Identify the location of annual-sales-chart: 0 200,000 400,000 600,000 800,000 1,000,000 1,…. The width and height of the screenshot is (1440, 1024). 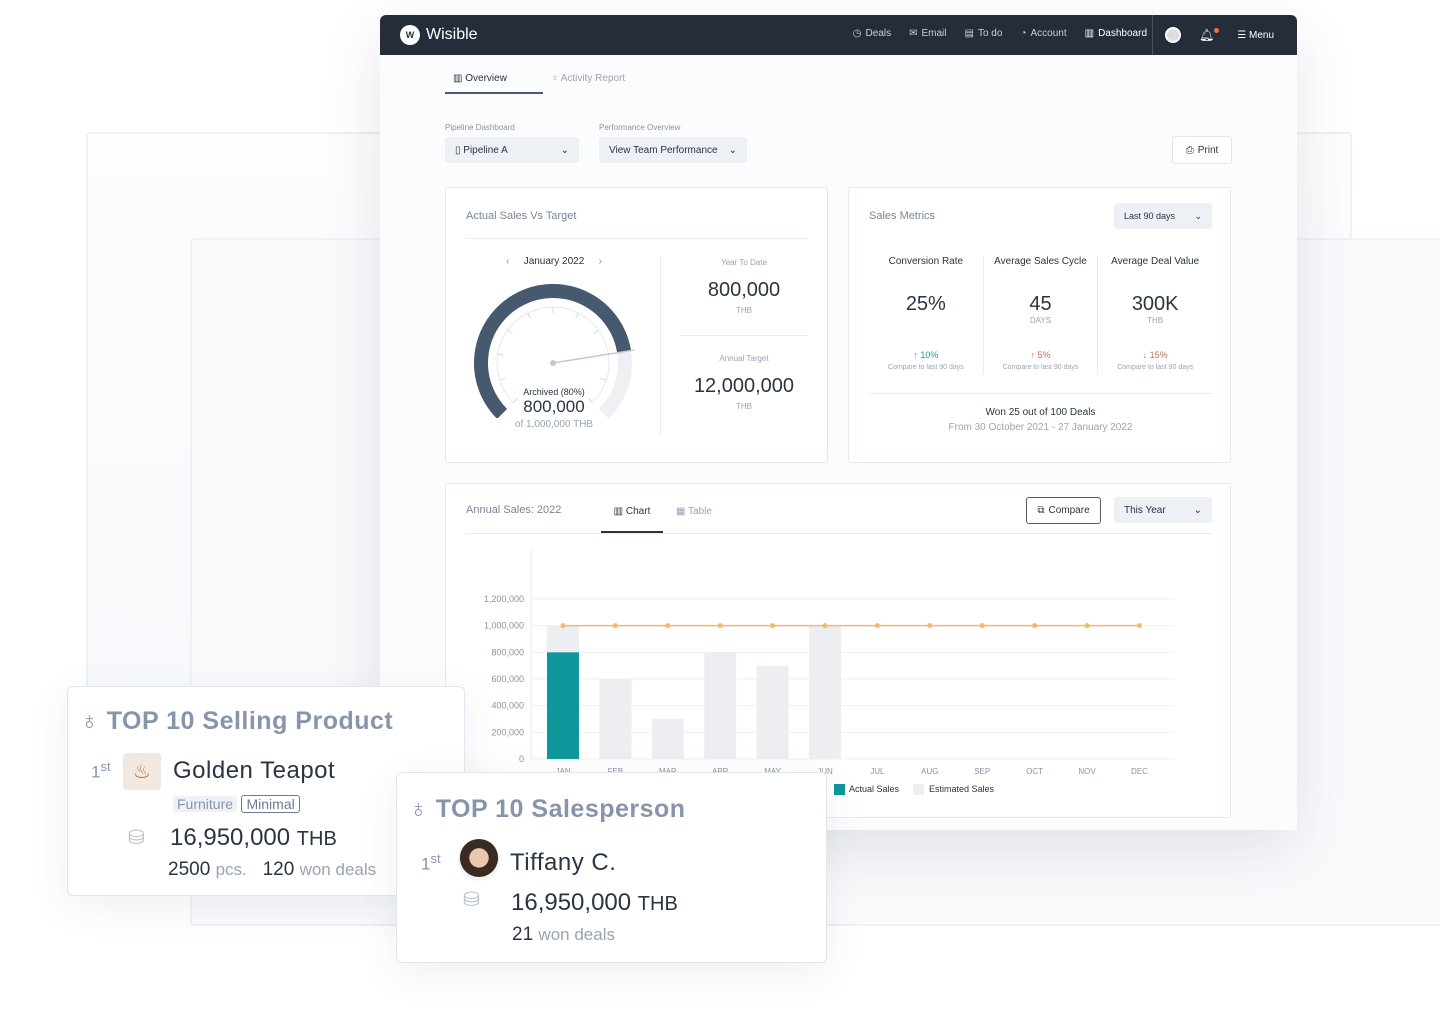
(829, 662).